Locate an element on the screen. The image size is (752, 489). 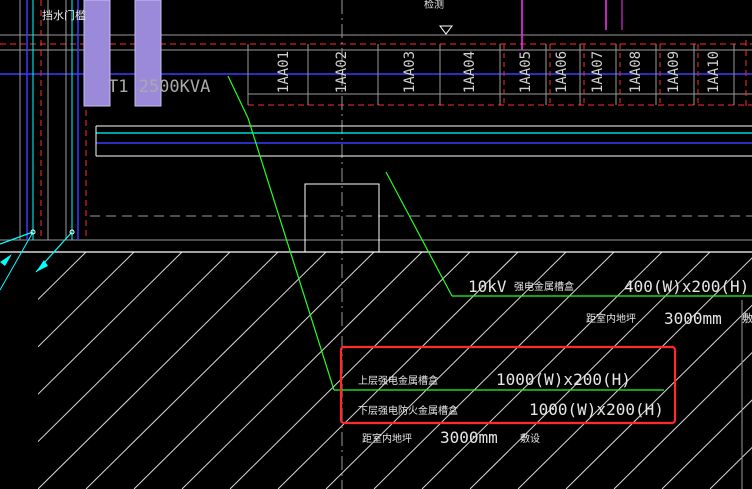
transformer-label: T1 2500KVA is located at coordinates (159, 87).